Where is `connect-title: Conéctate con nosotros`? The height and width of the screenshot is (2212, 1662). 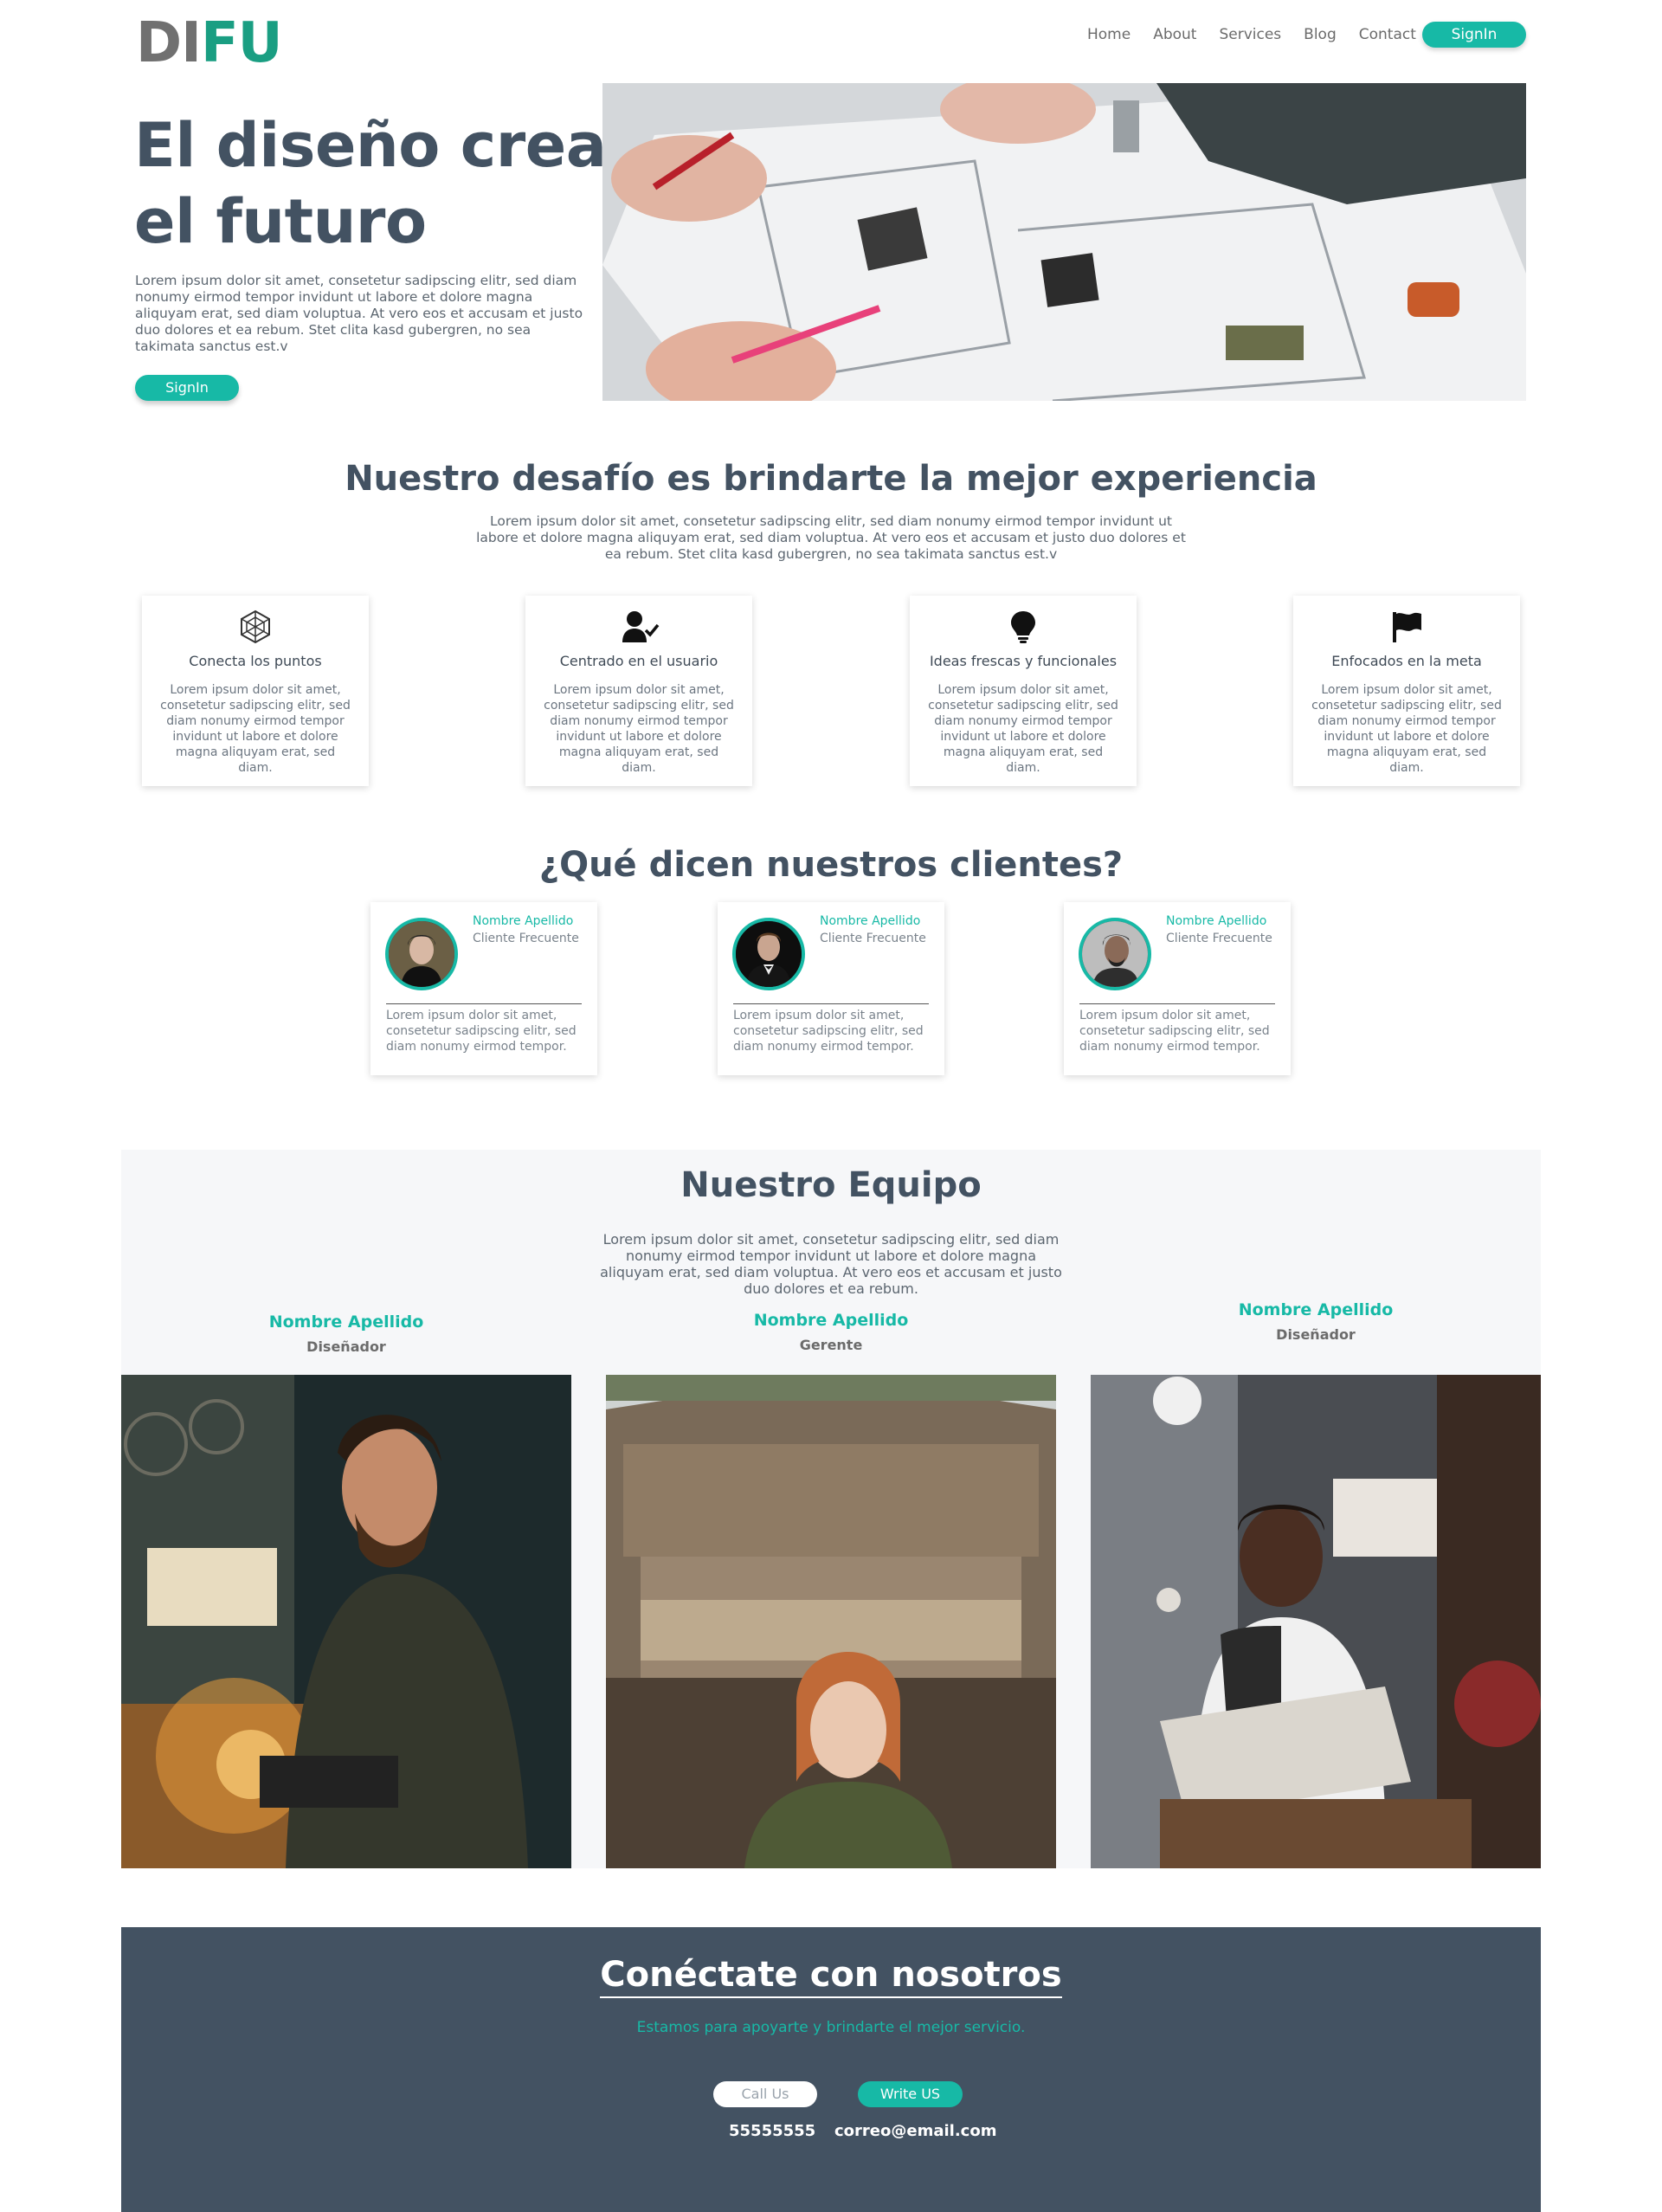 connect-title: Conéctate con nosotros is located at coordinates (831, 1976).